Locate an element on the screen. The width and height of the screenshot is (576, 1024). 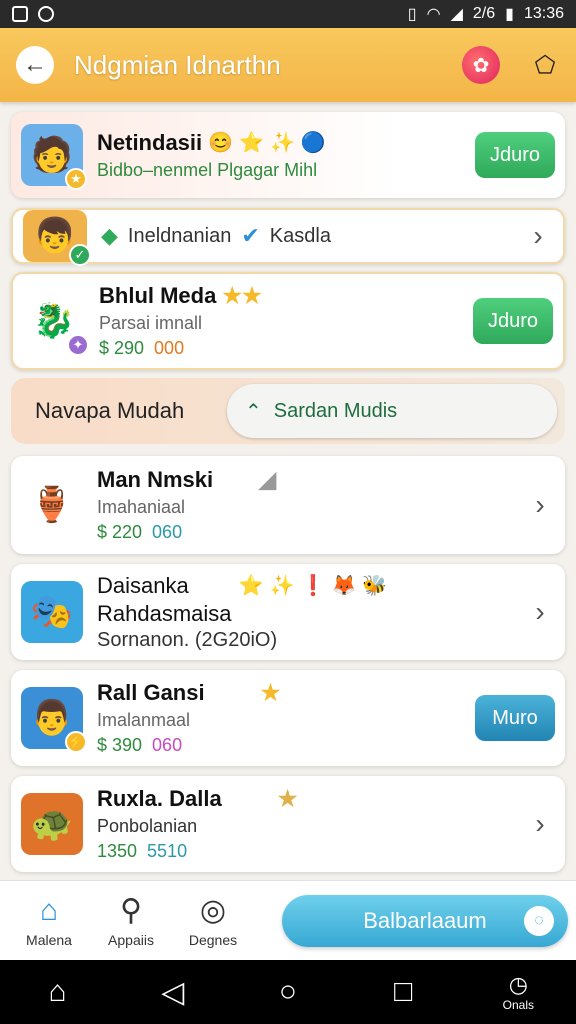
nav-item-apps: ⚲ Appaiis is located at coordinates (131, 921).